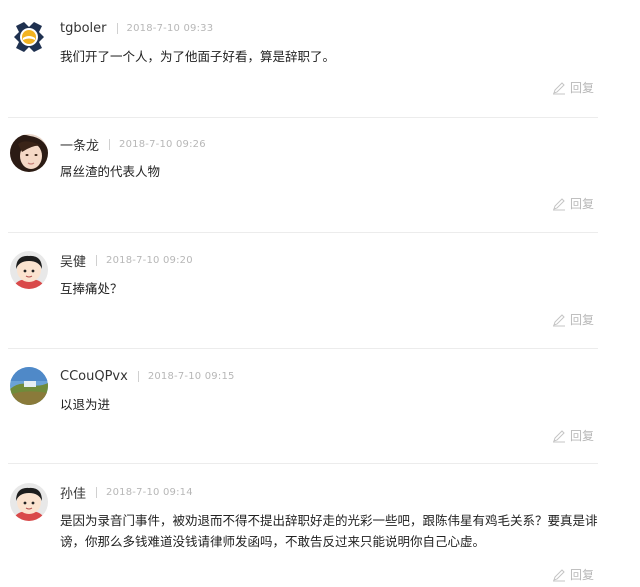 The height and width of the screenshot is (587, 640). What do you see at coordinates (91, 288) in the screenshot?
I see `comment-text: 互捧痛处？` at bounding box center [91, 288].